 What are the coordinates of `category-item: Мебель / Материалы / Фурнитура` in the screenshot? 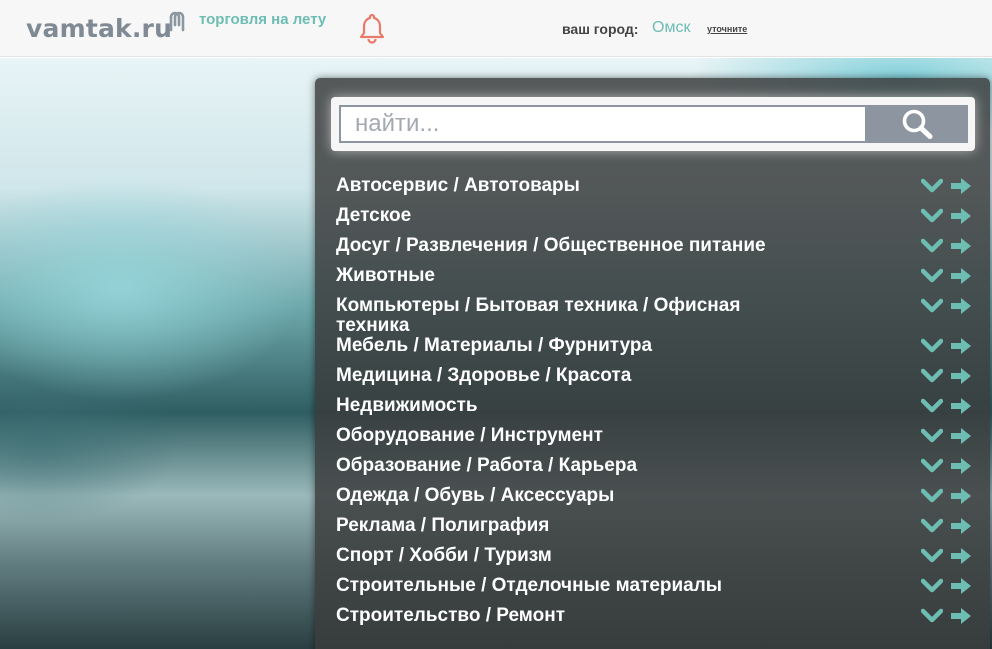 It's located at (656, 351).